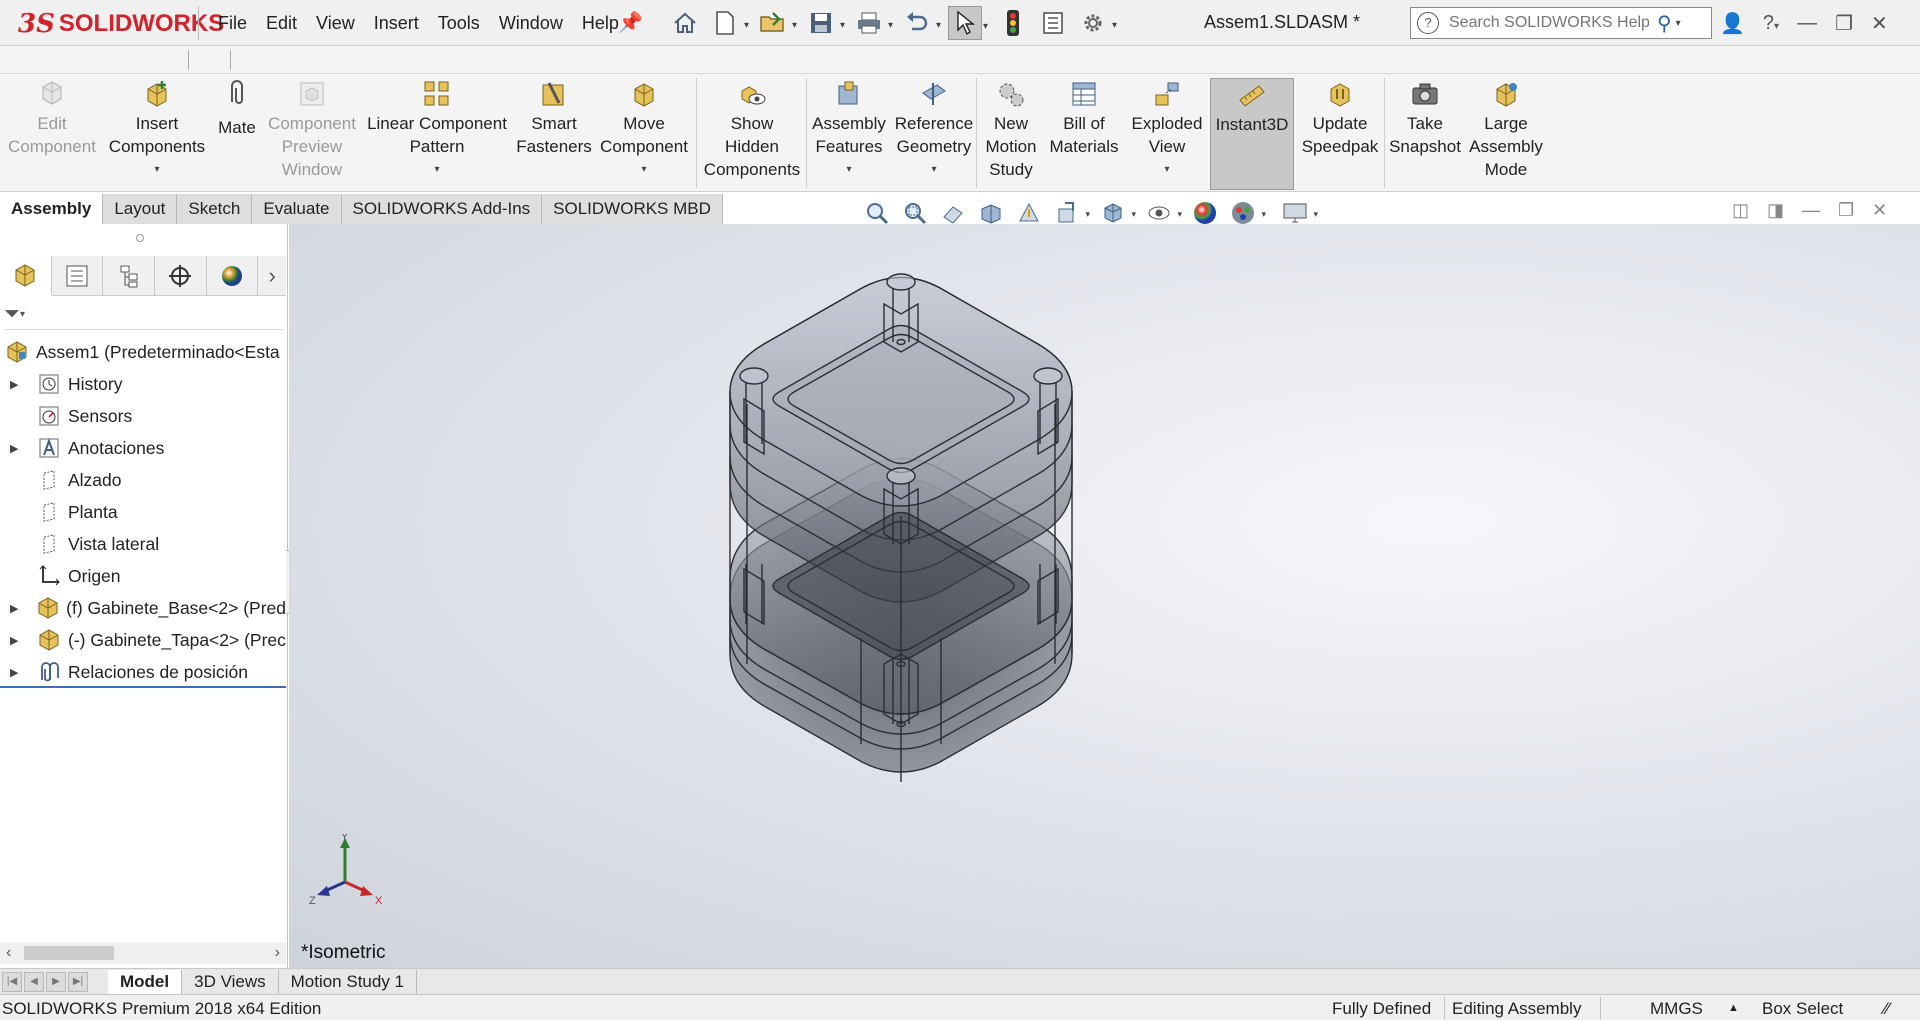  I want to click on tree-item-sensors: Sensors, so click(143, 416).